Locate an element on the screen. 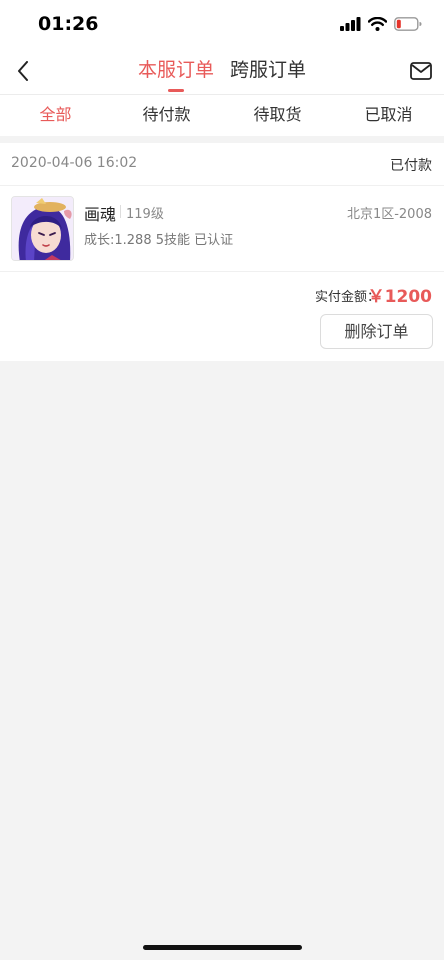 This screenshot has width=444, height=960. order-scope-tabs: 本服订单 跨服订单 is located at coordinates (222, 74).